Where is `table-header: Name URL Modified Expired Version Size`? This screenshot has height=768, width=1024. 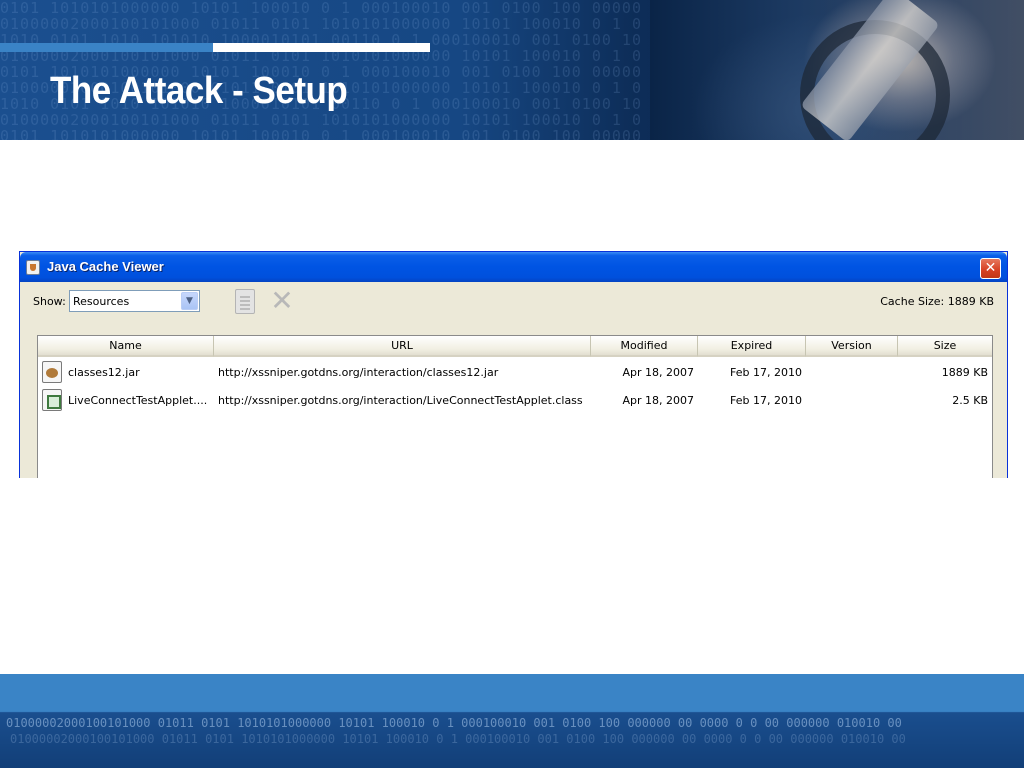 table-header: Name URL Modified Expired Version Size is located at coordinates (515, 346).